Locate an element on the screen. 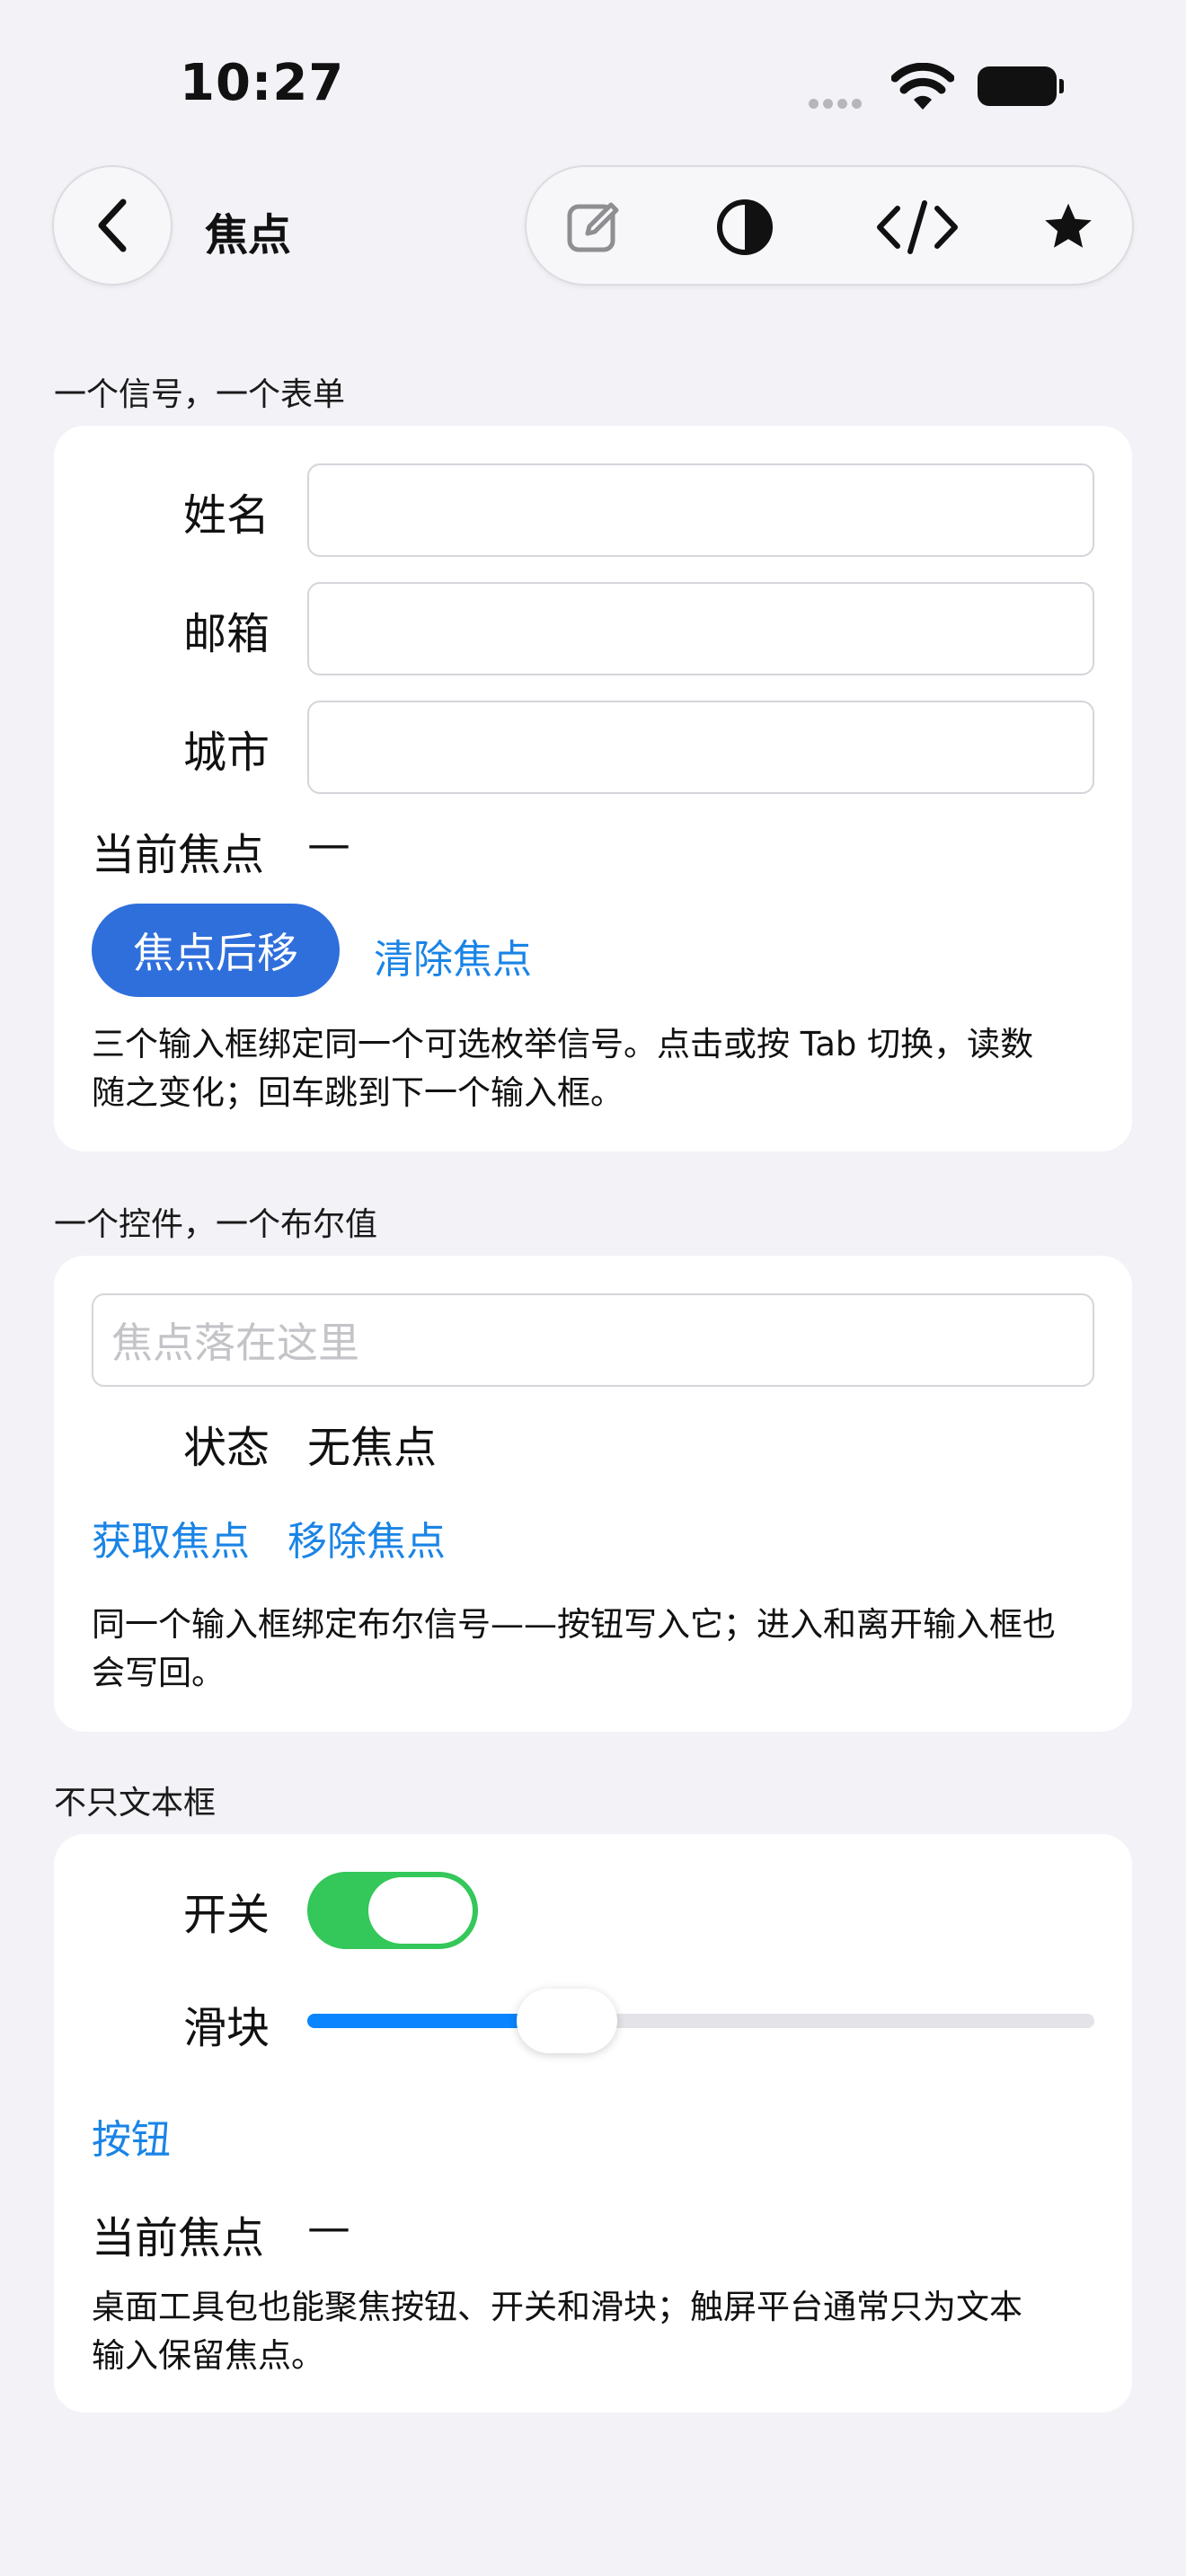 The height and width of the screenshot is (2576, 1186). chevron-left-icon is located at coordinates (112, 225).